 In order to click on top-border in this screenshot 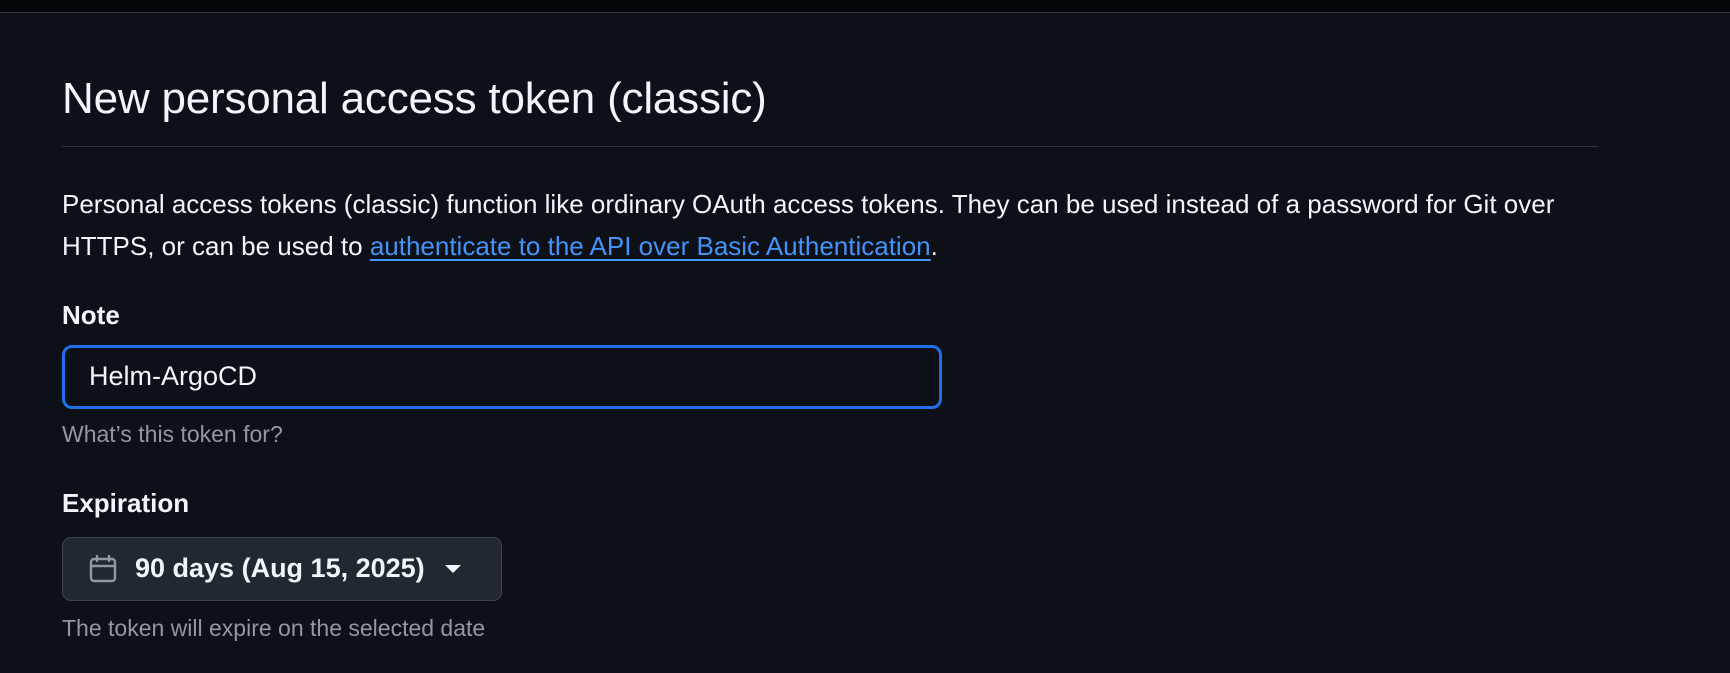, I will do `click(865, 6)`.